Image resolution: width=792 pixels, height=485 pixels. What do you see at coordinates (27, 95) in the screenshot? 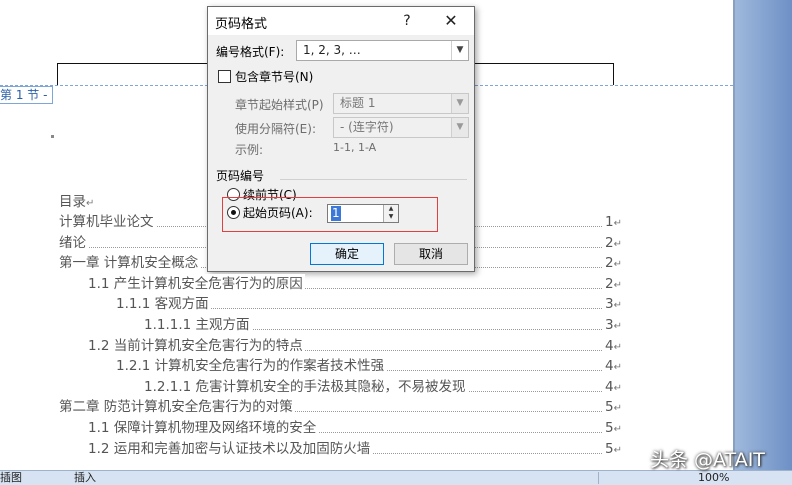
I see `section-tag: 第 1 节 -` at bounding box center [27, 95].